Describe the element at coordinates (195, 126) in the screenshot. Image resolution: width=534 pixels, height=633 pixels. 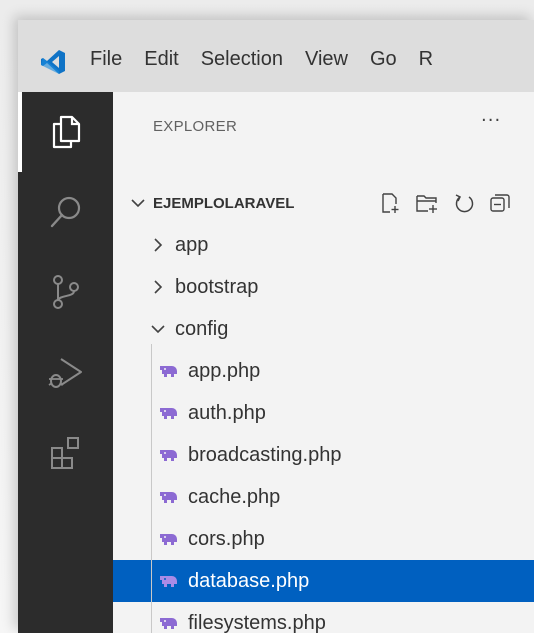
I see `explorer-title: EXPLORER` at that location.